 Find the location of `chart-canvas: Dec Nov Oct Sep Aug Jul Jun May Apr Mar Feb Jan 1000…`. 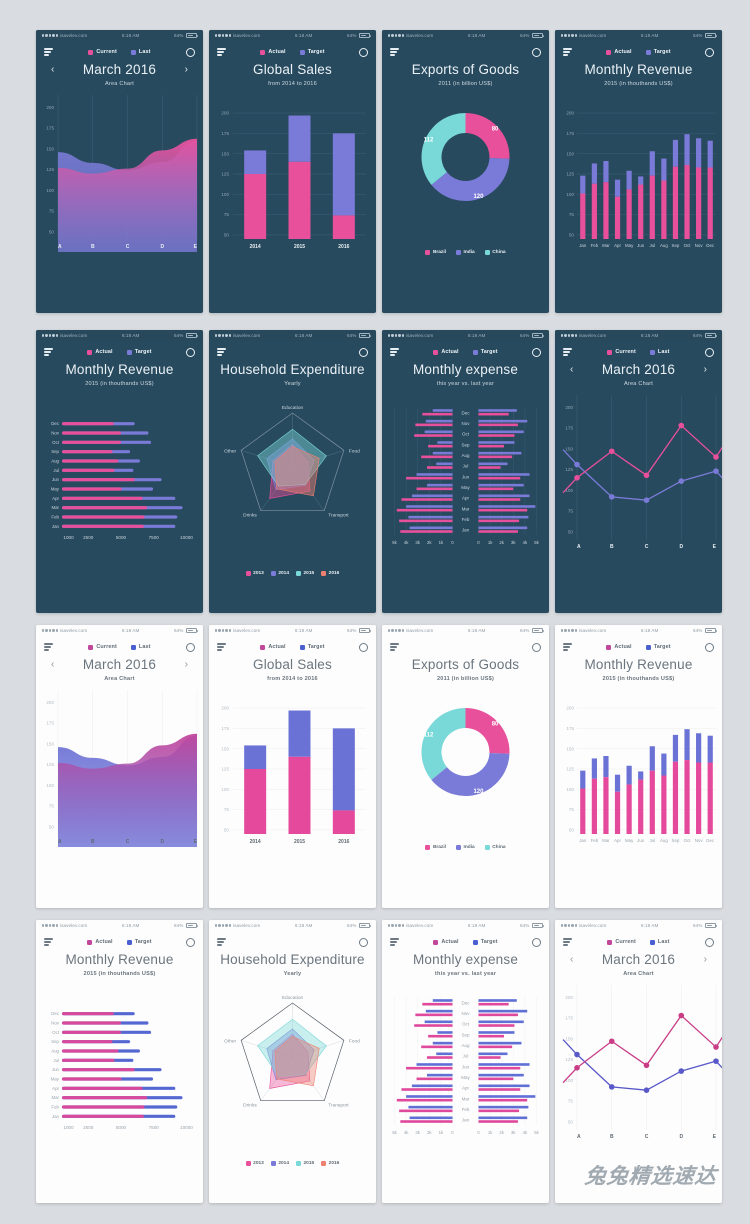

chart-canvas: Dec Nov Oct Sep Aug Jul Jun May Apr Mar Feb Jan 1000… is located at coordinates (122, 1070).